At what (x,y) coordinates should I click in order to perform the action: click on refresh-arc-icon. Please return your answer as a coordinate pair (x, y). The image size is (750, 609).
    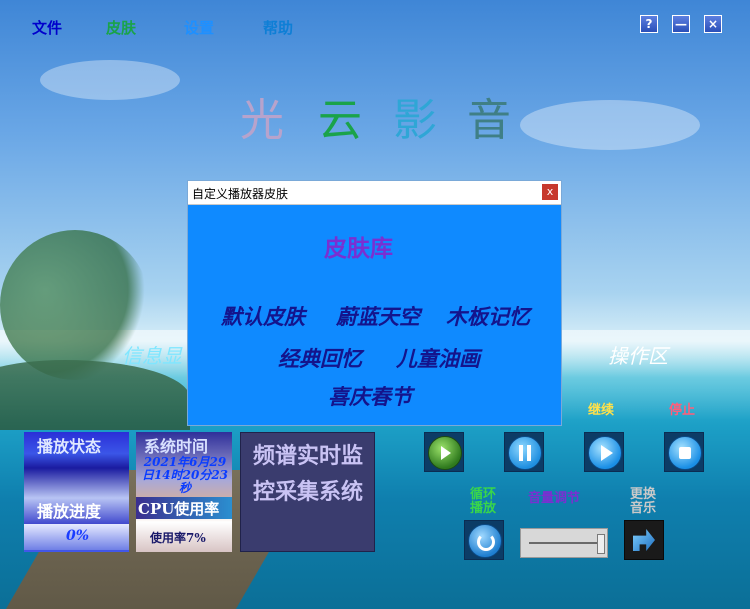
    Looking at the image, I should click on (486, 542).